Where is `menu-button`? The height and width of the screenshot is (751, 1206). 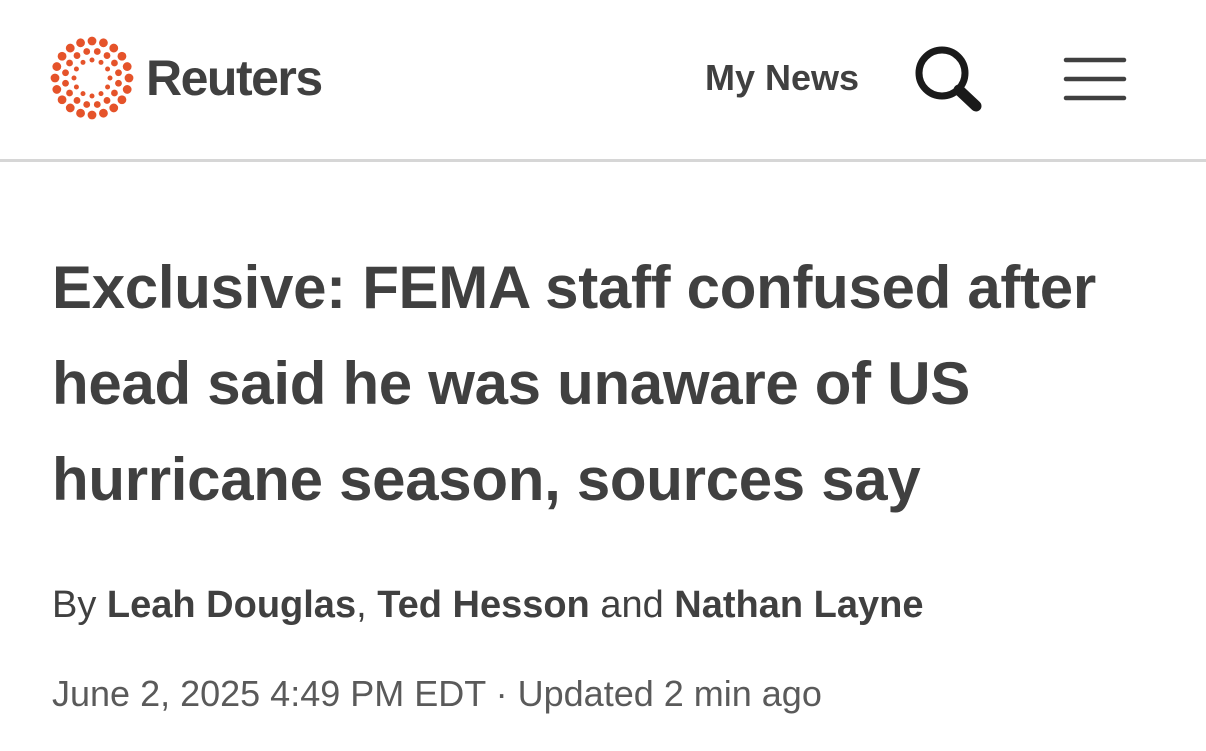 menu-button is located at coordinates (1095, 80).